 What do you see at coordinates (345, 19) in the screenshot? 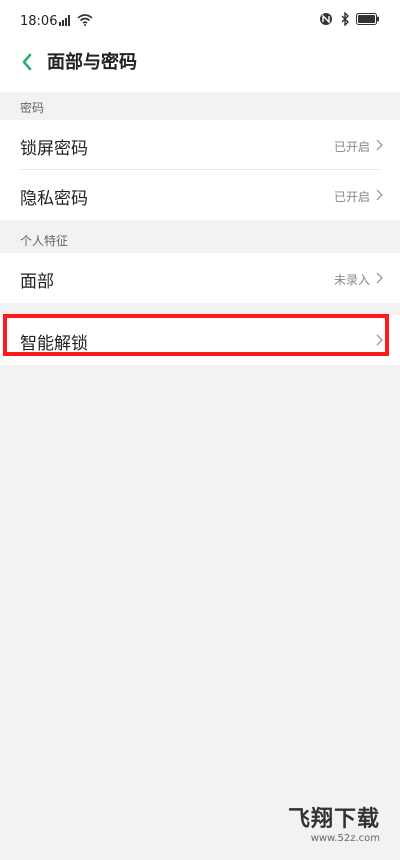
I see `bluetooth-icon` at bounding box center [345, 19].